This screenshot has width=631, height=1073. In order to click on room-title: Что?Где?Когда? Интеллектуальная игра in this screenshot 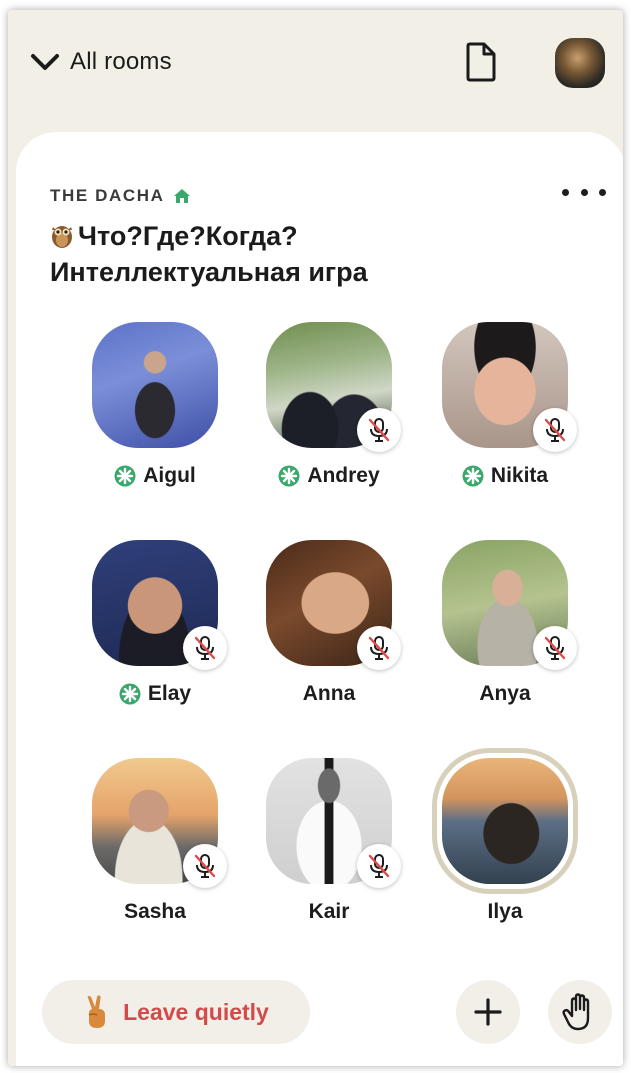, I will do `click(310, 254)`.